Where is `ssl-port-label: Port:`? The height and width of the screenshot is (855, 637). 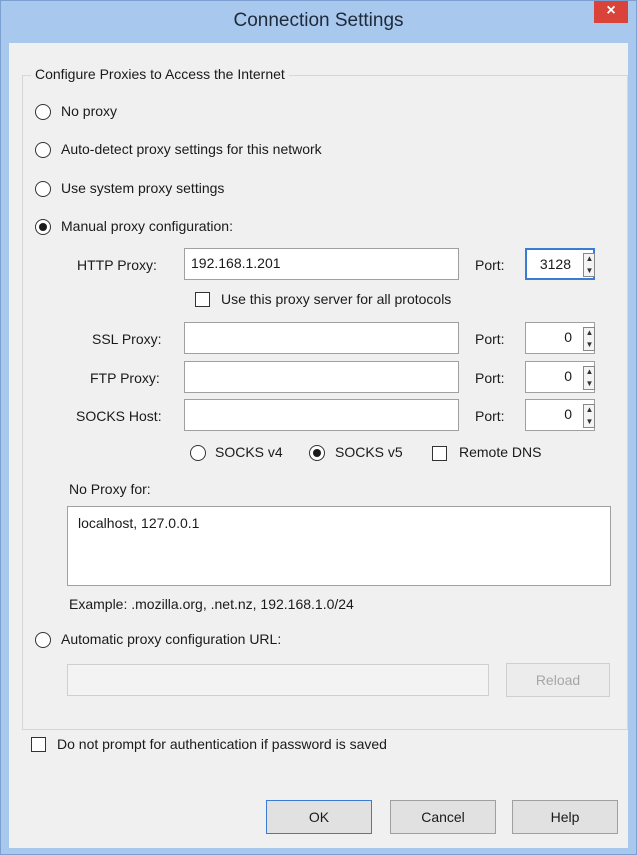 ssl-port-label: Port: is located at coordinates (490, 339).